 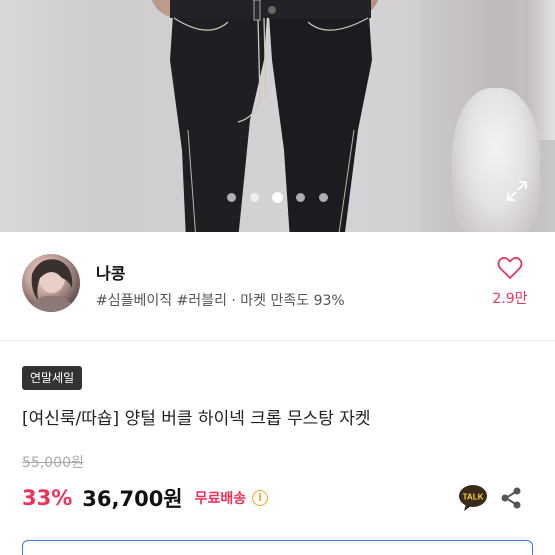 I want to click on expand-icon, so click(x=517, y=191).